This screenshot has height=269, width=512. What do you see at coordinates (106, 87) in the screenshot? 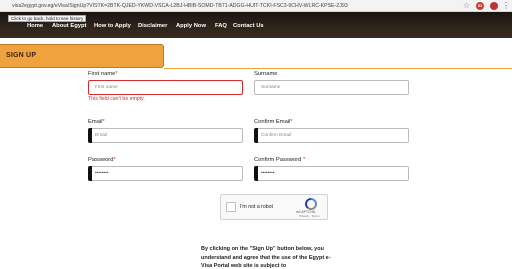
I see `first-name-placeholder: First name` at bounding box center [106, 87].